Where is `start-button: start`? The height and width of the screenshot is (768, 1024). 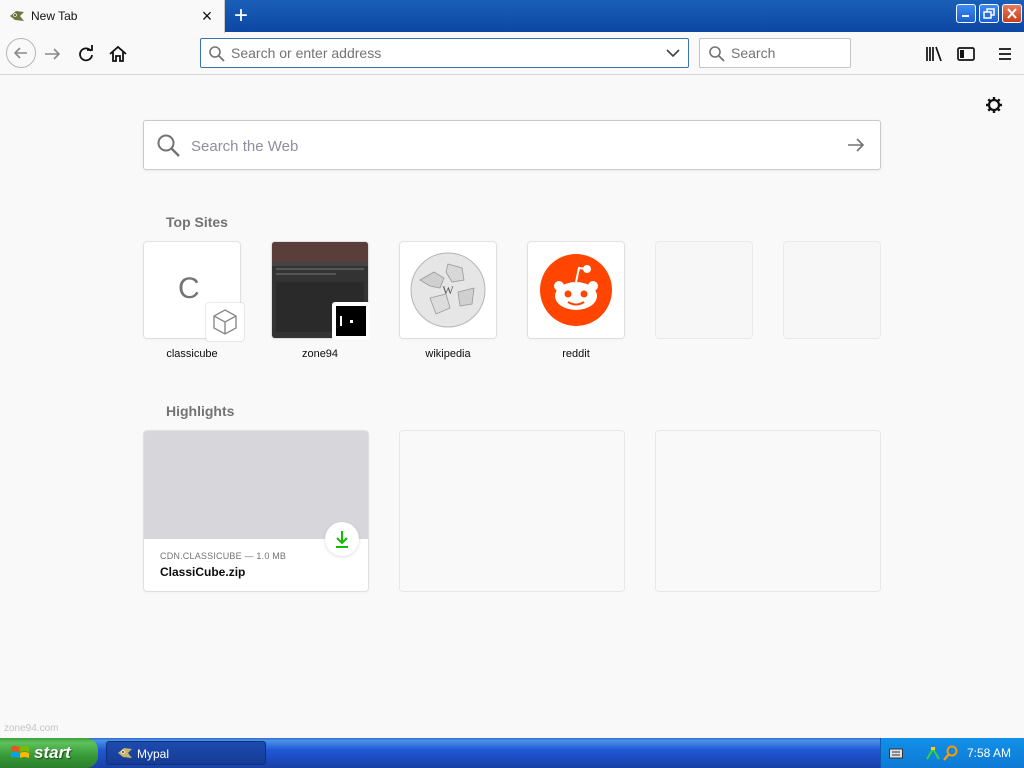 start-button: start is located at coordinates (49, 753).